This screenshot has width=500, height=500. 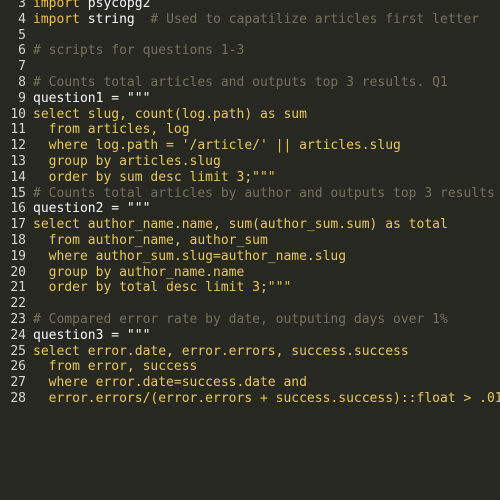 I want to click on line-number: 9, so click(x=22, y=98).